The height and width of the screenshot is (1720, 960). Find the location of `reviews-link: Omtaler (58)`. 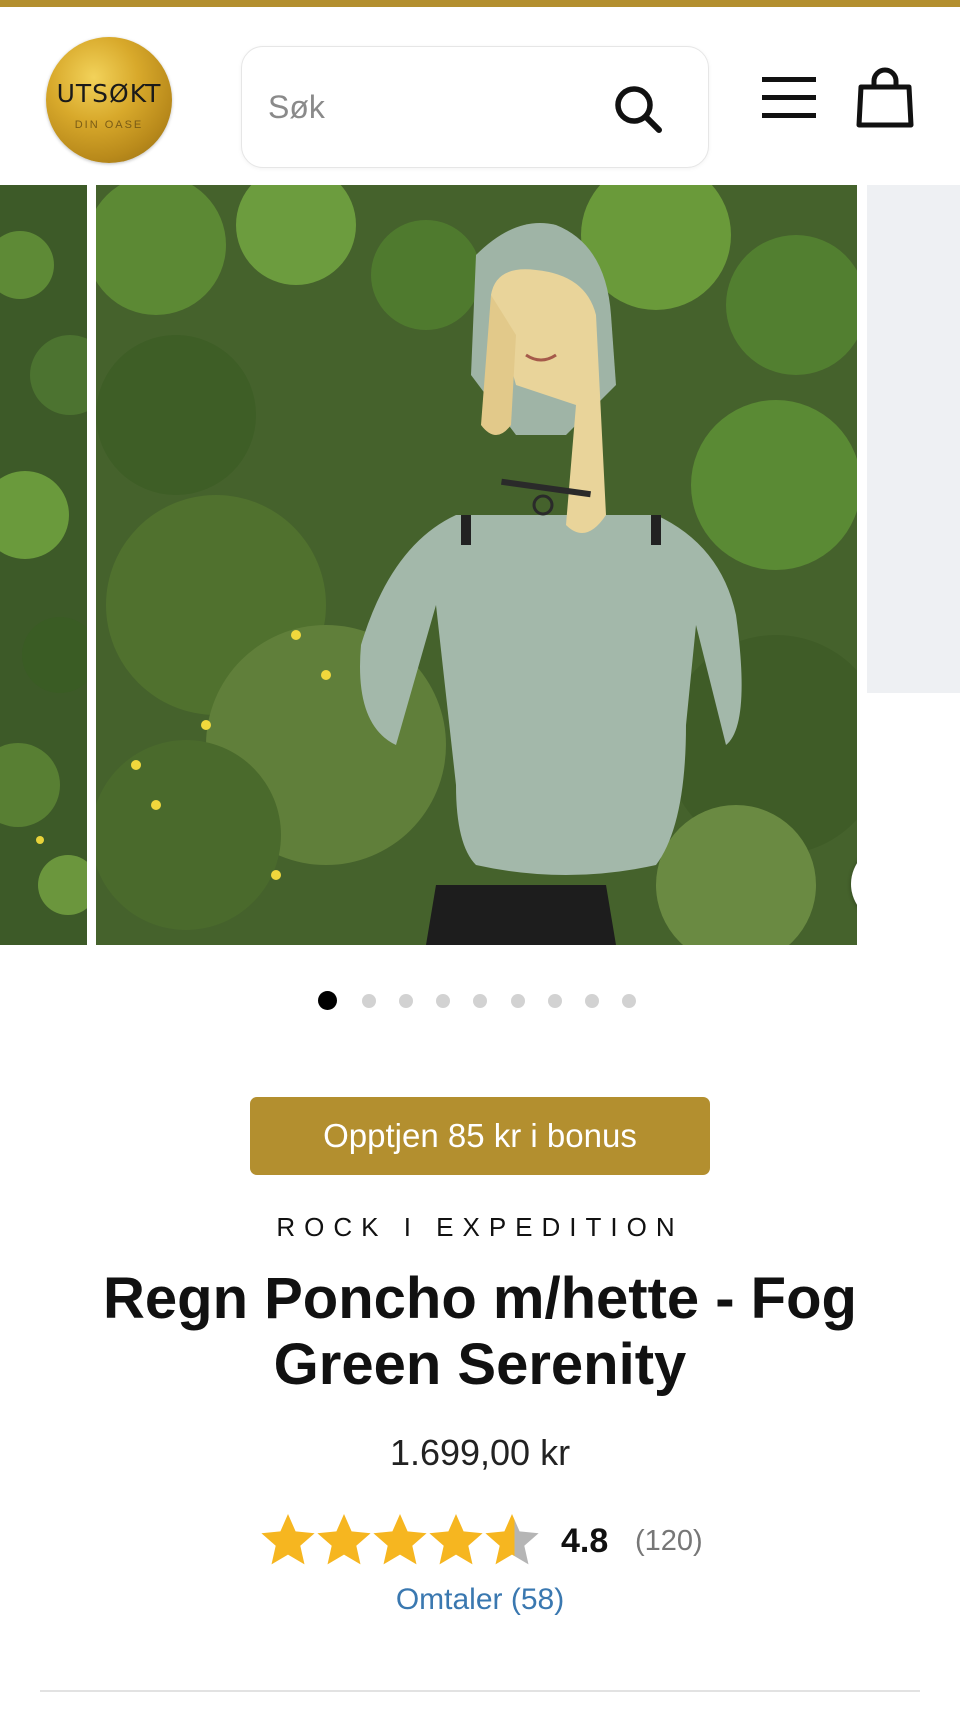

reviews-link: Omtaler (58) is located at coordinates (480, 1600).